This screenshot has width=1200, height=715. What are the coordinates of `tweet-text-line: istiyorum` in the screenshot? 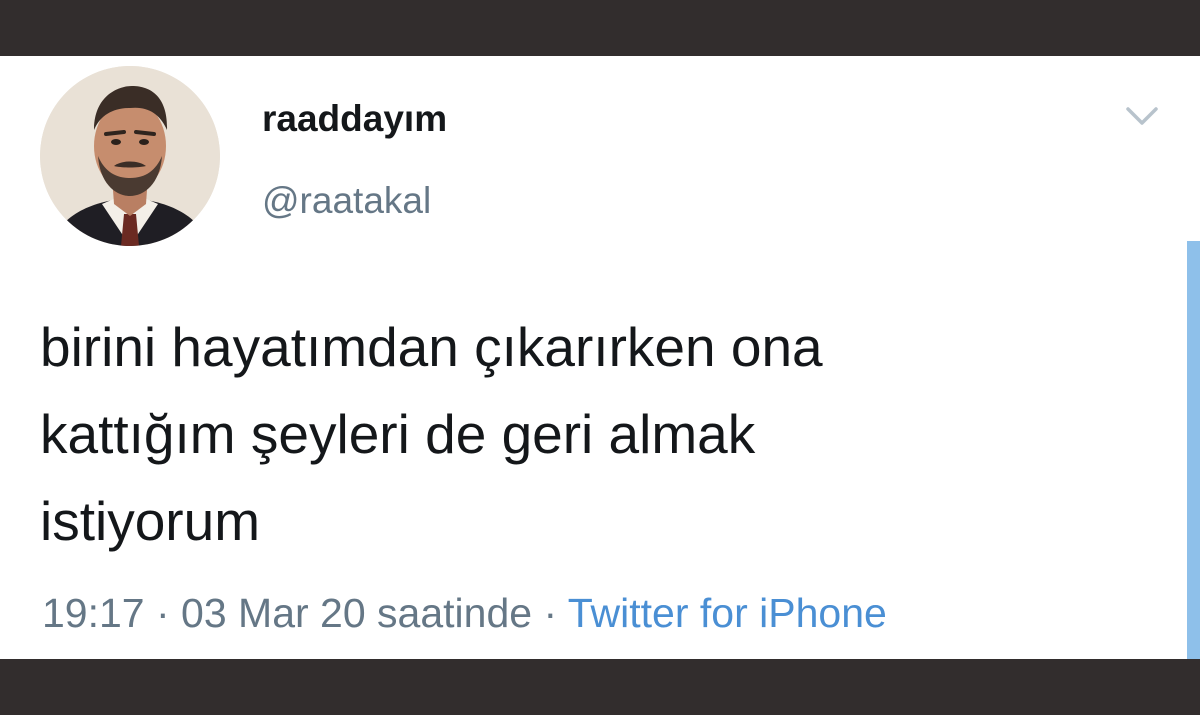 It's located at (150, 521).